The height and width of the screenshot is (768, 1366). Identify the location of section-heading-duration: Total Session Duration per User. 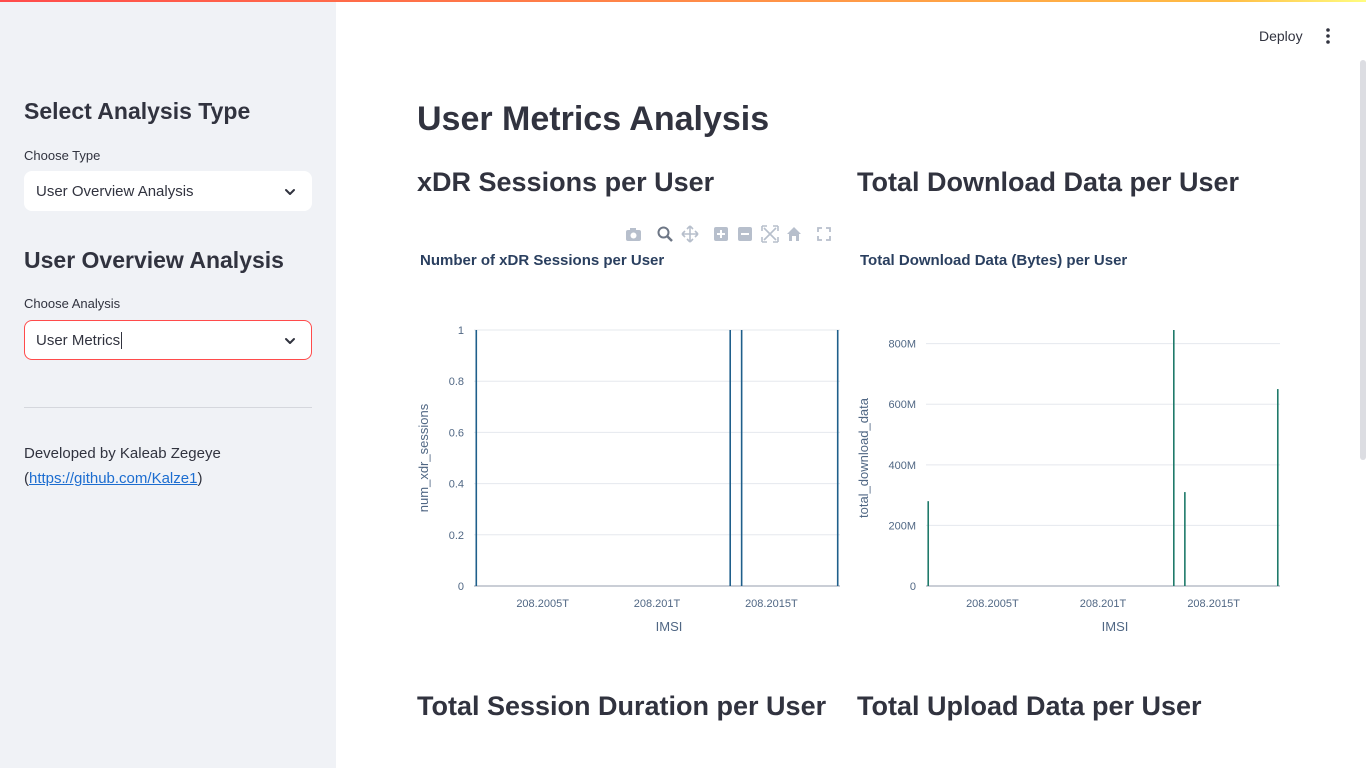
(622, 706).